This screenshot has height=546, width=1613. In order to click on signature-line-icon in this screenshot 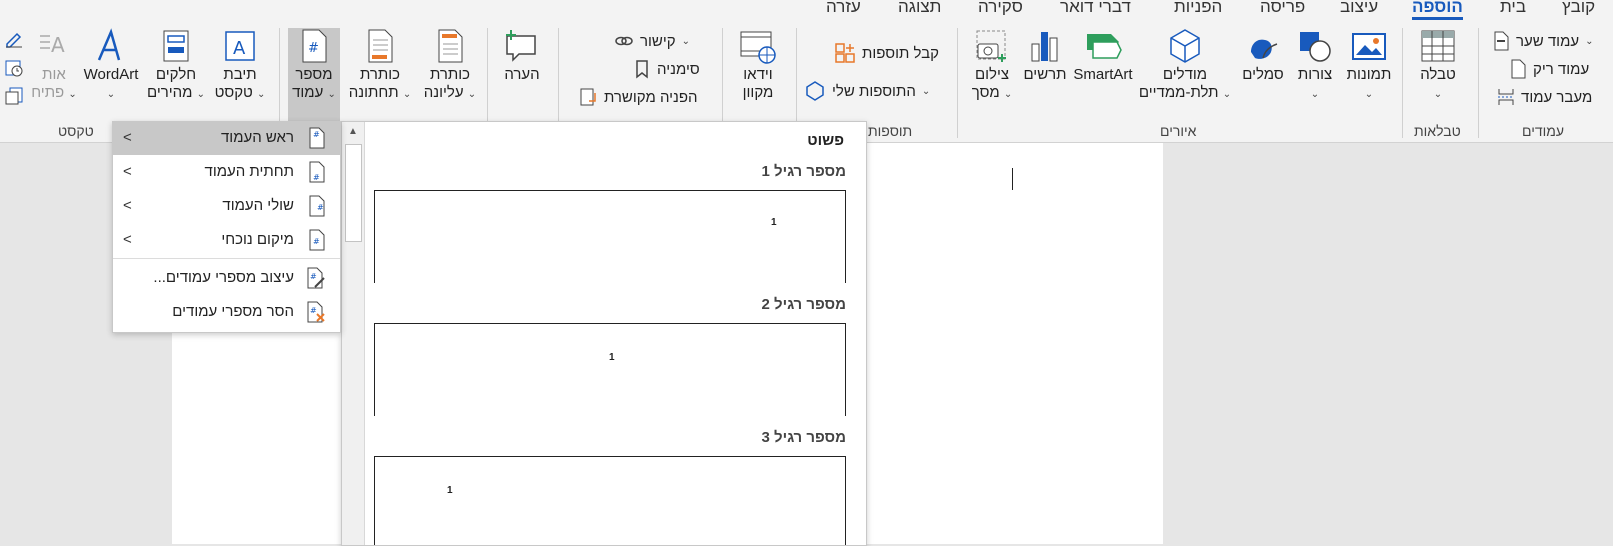, I will do `click(14, 38)`.